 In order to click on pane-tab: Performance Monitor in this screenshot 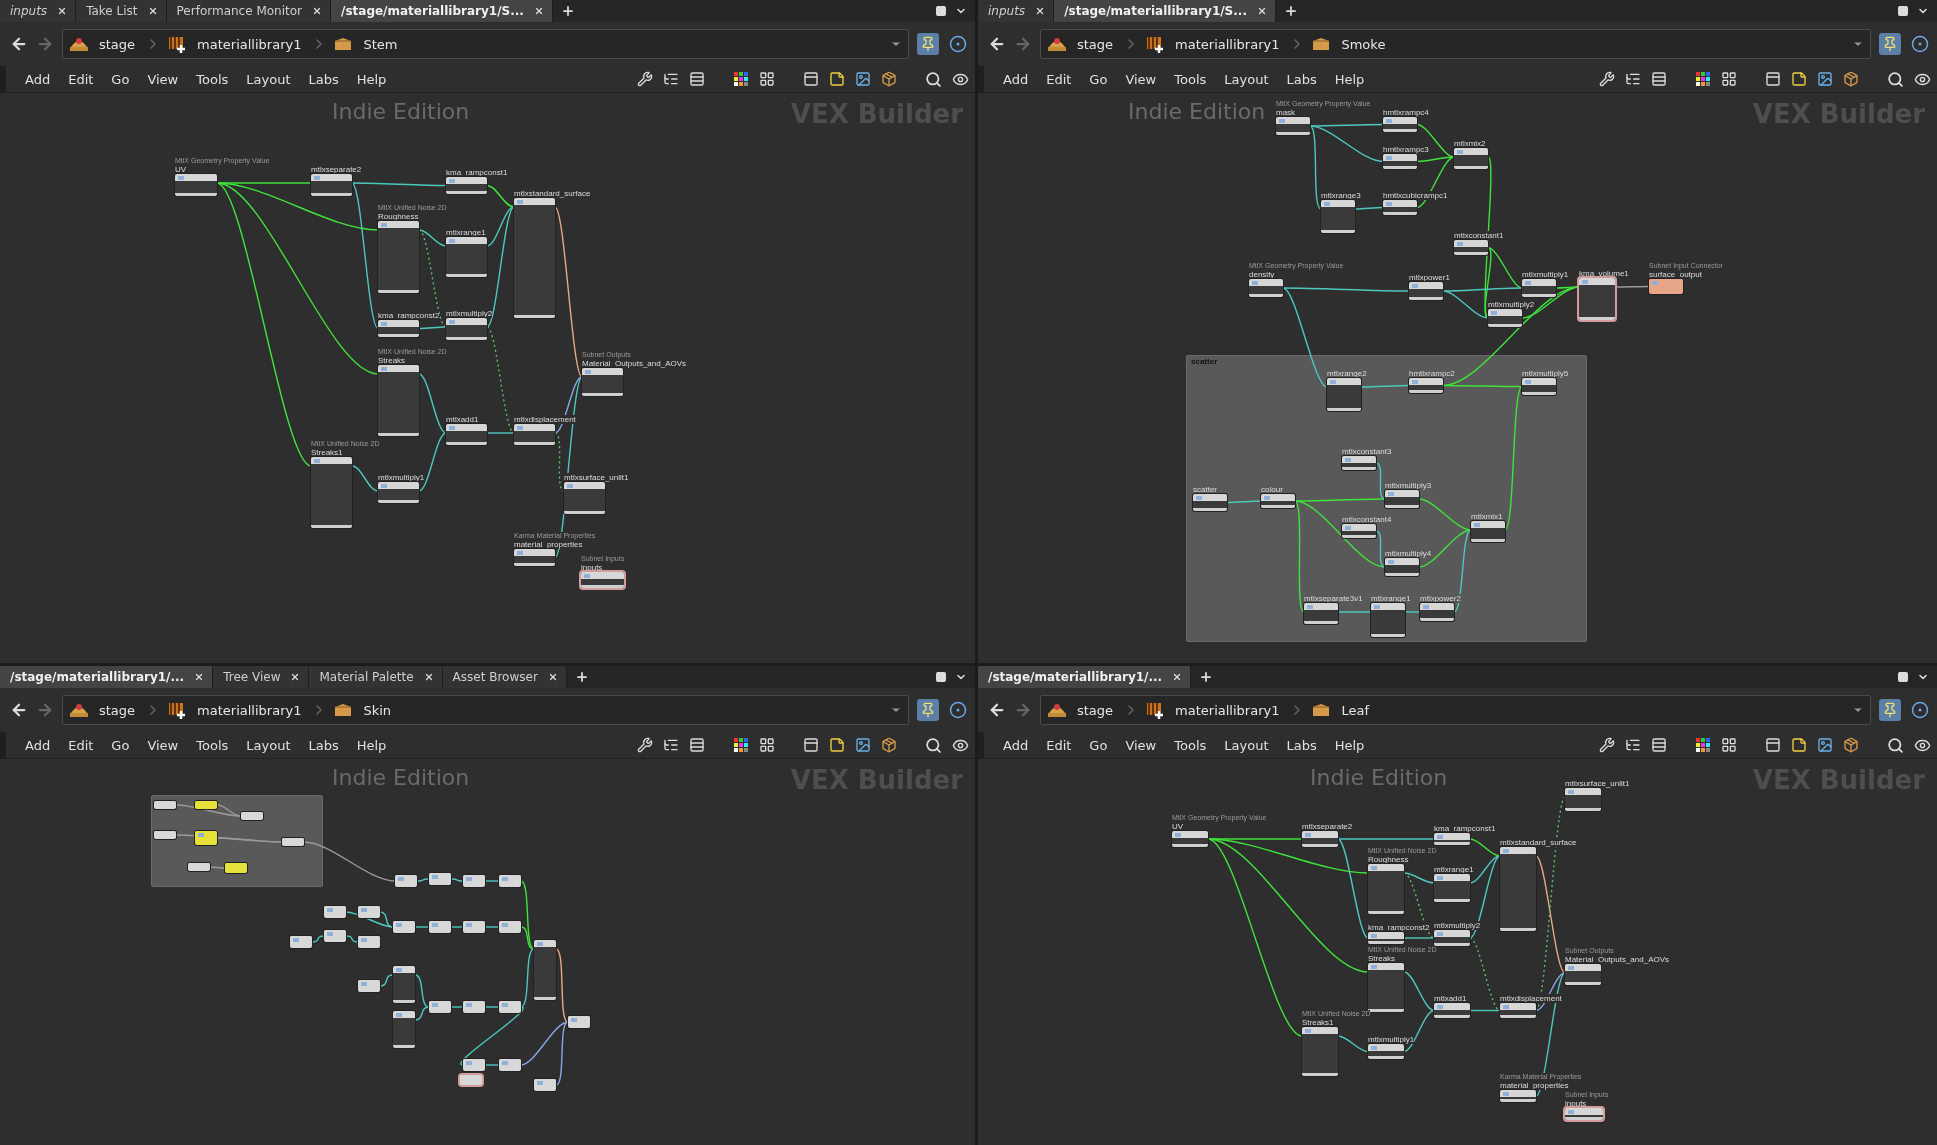, I will do `click(248, 11)`.